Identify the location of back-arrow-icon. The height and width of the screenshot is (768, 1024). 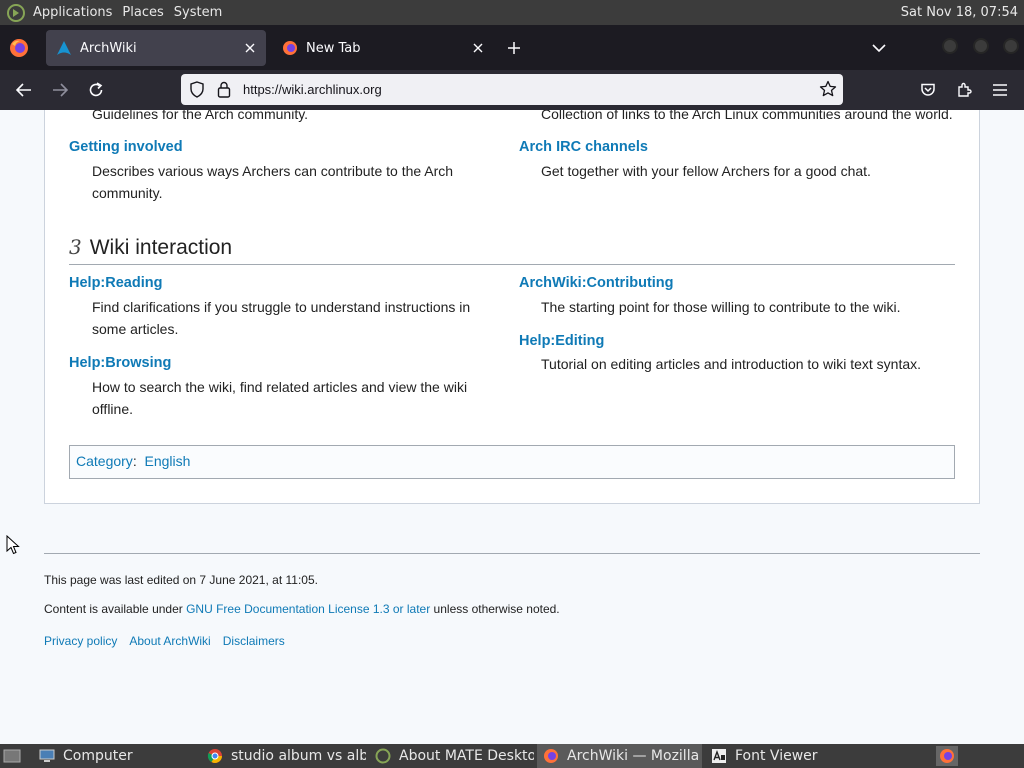
(24, 90).